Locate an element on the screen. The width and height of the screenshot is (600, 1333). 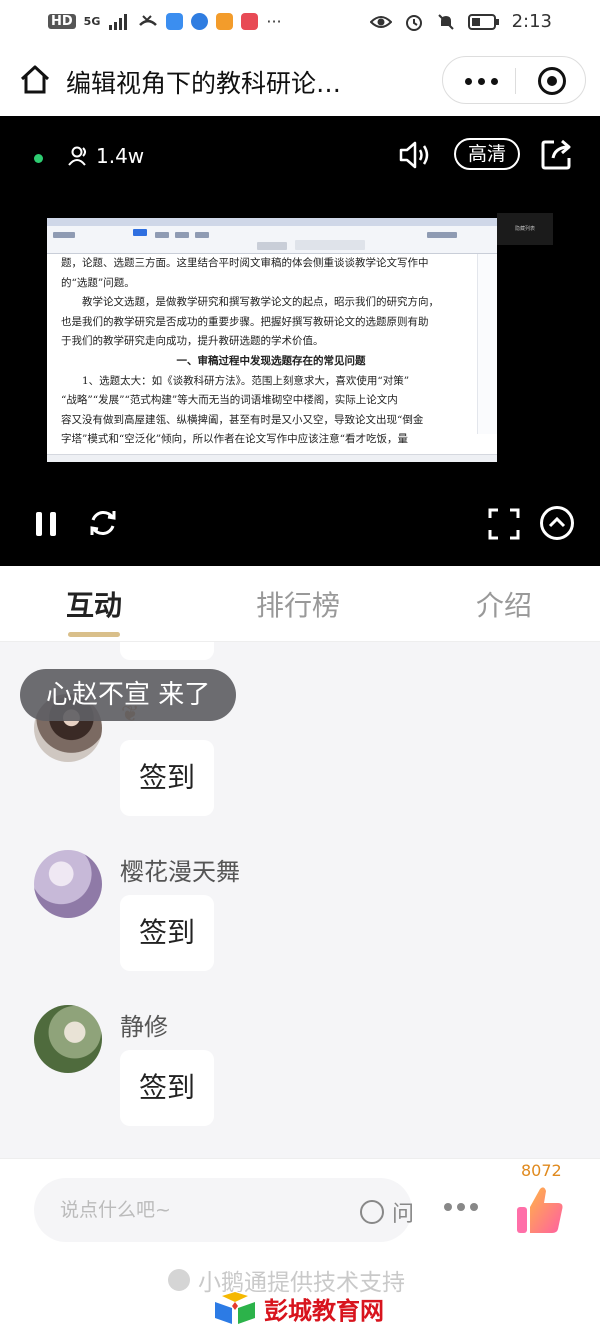
home-icon is located at coordinates (35, 79).